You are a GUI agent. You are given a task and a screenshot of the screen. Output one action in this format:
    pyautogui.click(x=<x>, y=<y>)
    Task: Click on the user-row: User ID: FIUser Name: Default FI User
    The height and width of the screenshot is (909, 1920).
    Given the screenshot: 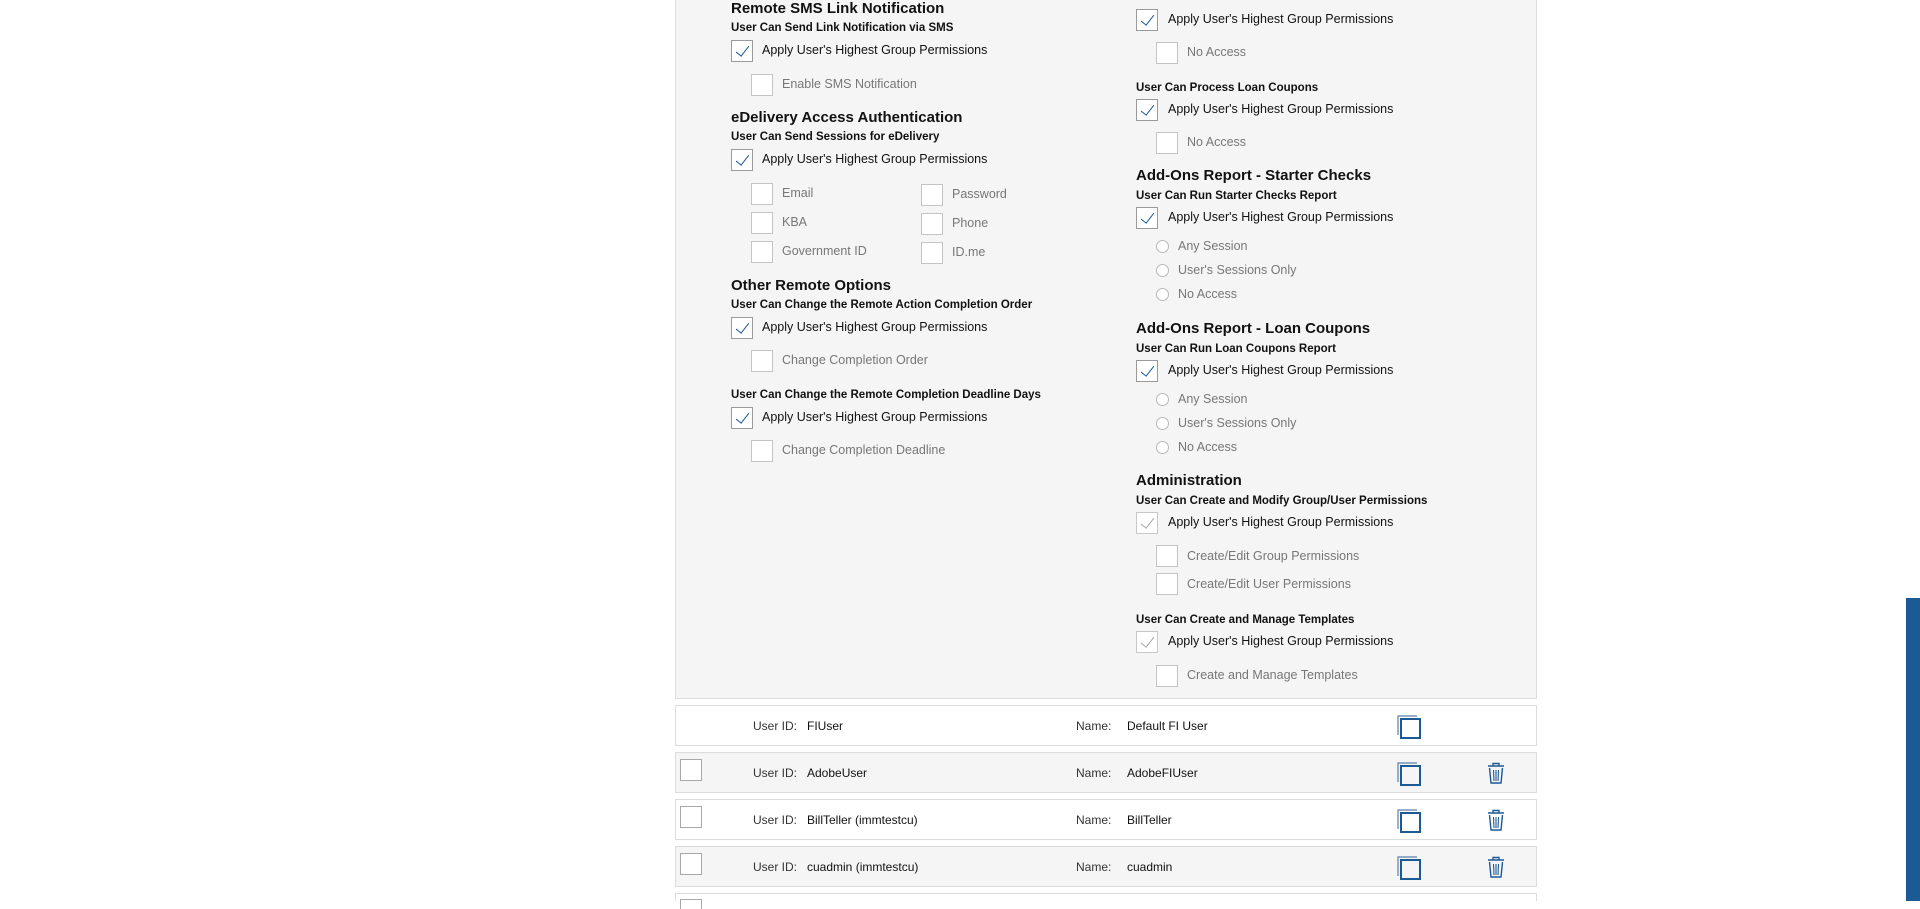 What is the action you would take?
    pyautogui.click(x=1106, y=725)
    